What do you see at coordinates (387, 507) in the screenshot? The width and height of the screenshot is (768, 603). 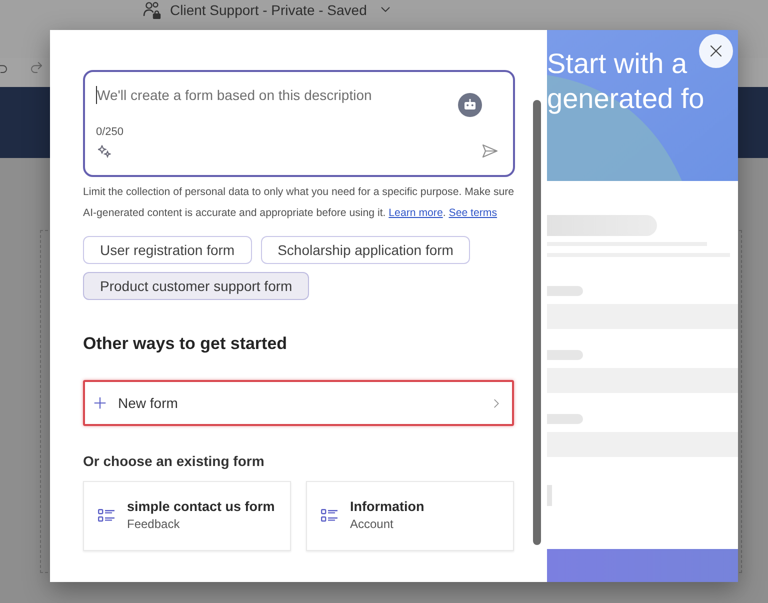 I see `form-title: Information` at bounding box center [387, 507].